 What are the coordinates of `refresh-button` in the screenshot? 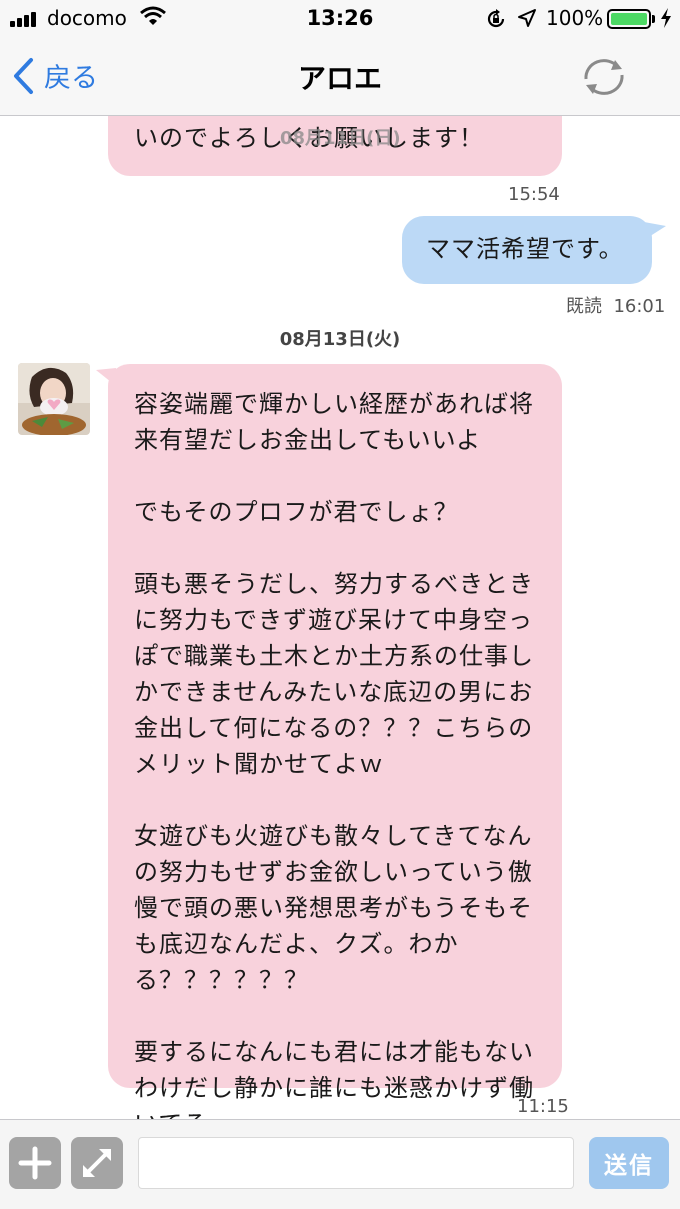 It's located at (604, 79).